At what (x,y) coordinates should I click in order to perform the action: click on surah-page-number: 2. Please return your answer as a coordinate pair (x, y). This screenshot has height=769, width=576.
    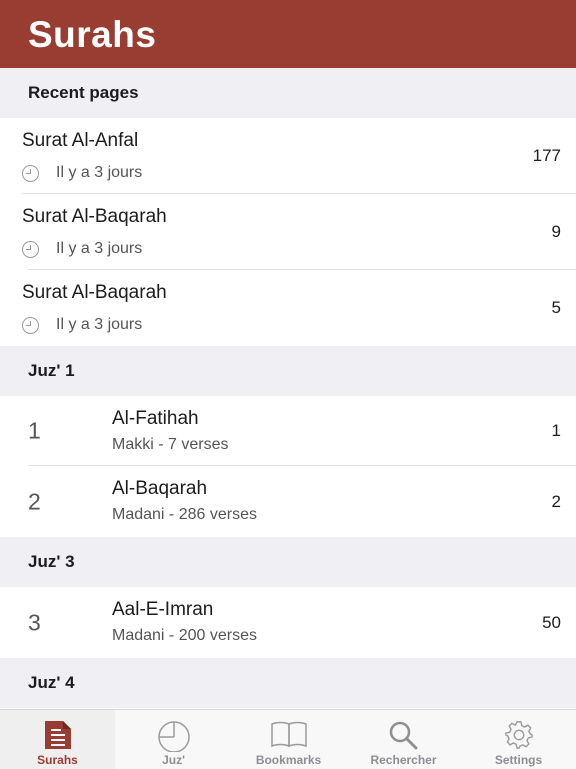
    Looking at the image, I should click on (556, 501).